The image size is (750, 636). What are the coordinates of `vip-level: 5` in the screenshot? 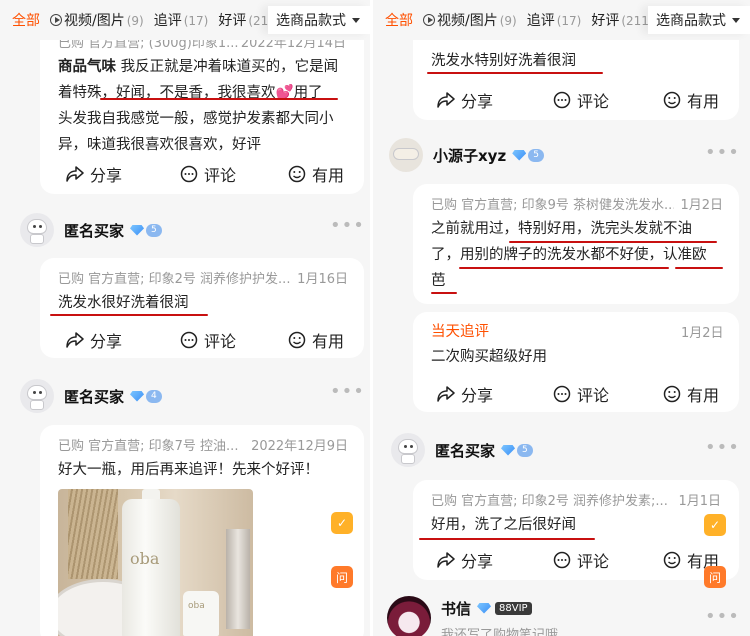 It's located at (536, 155).